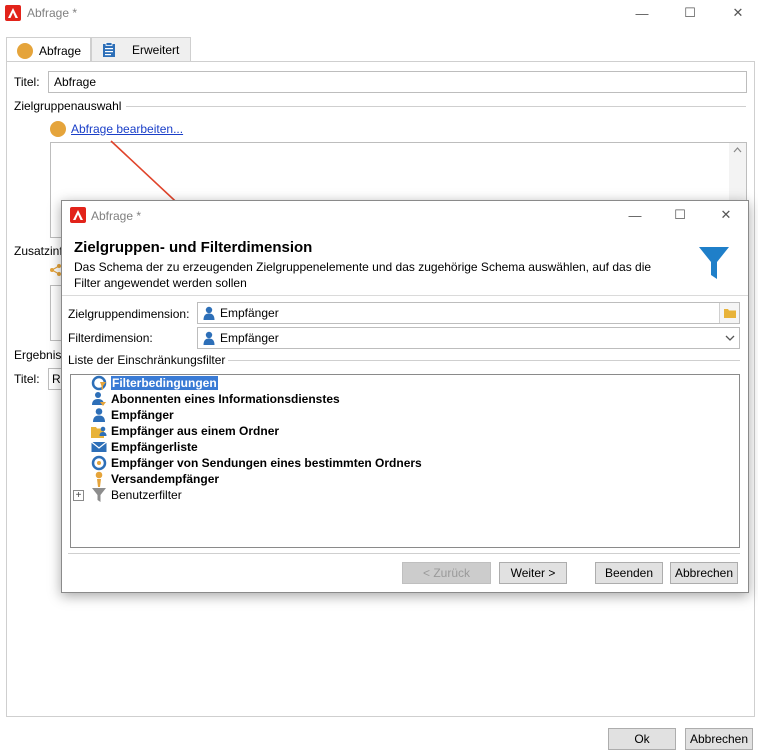 The height and width of the screenshot is (754, 758). Describe the element at coordinates (154, 447) in the screenshot. I see `tree-item-label: Empfängerliste` at that location.